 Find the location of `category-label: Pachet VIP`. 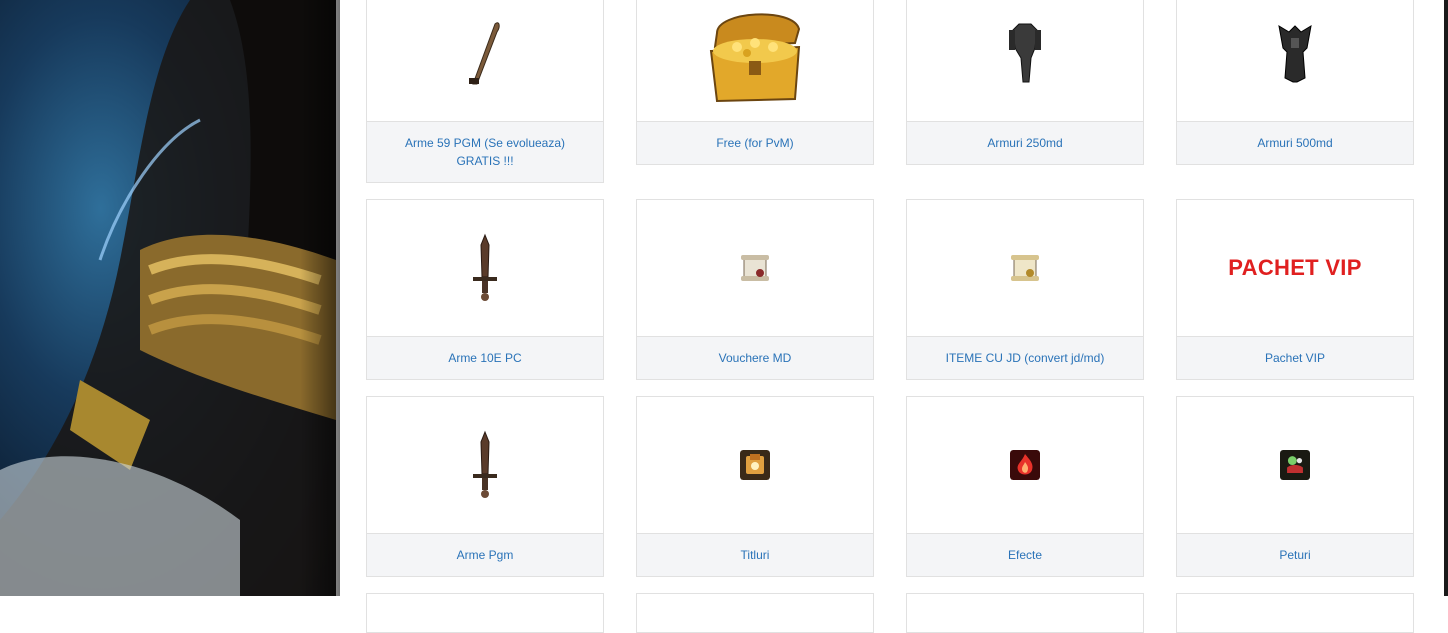

category-label: Pachet VIP is located at coordinates (1295, 357).